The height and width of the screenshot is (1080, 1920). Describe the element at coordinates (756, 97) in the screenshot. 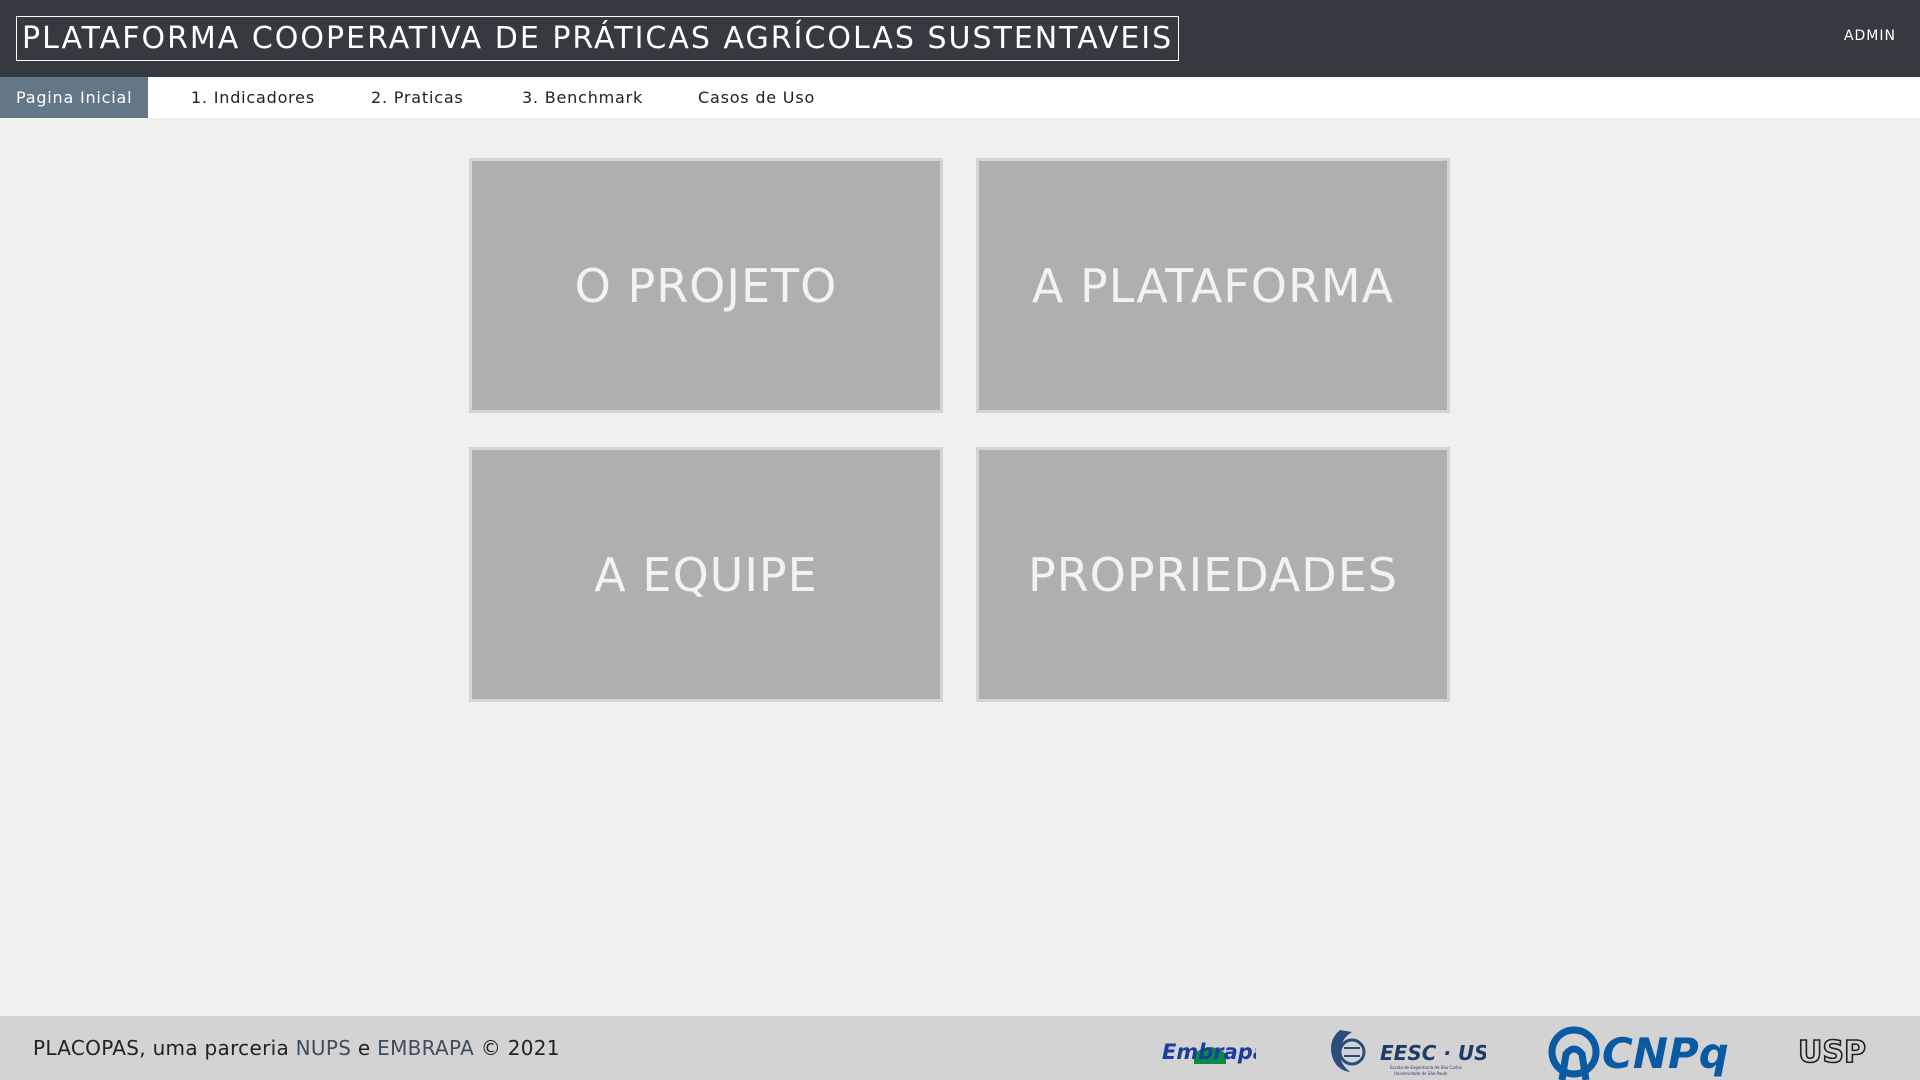

I see `tab-casos-de-uso: Casos de Uso` at that location.